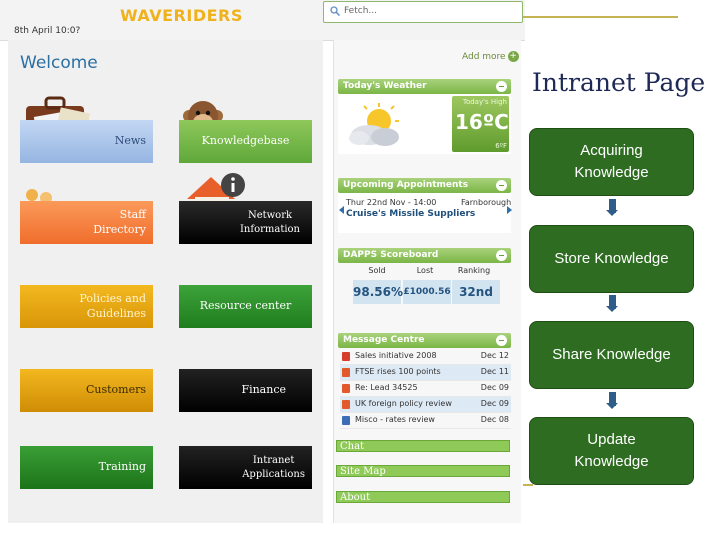  I want to click on appointments-widget-header: Upcoming Appointments, so click(424, 185).